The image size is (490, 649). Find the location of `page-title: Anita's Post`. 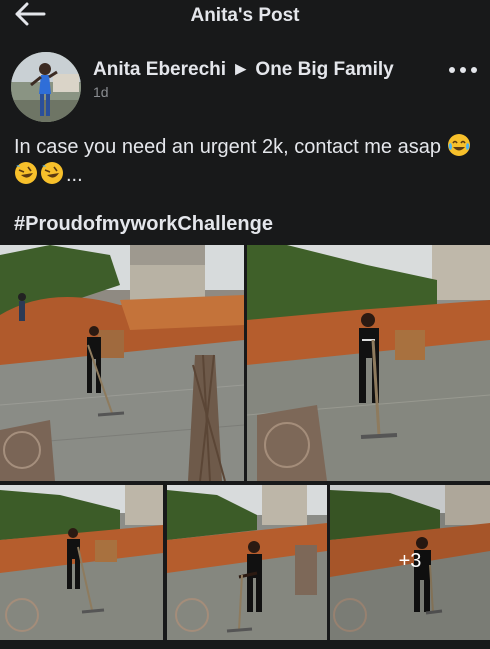

page-title: Anita's Post is located at coordinates (245, 15).